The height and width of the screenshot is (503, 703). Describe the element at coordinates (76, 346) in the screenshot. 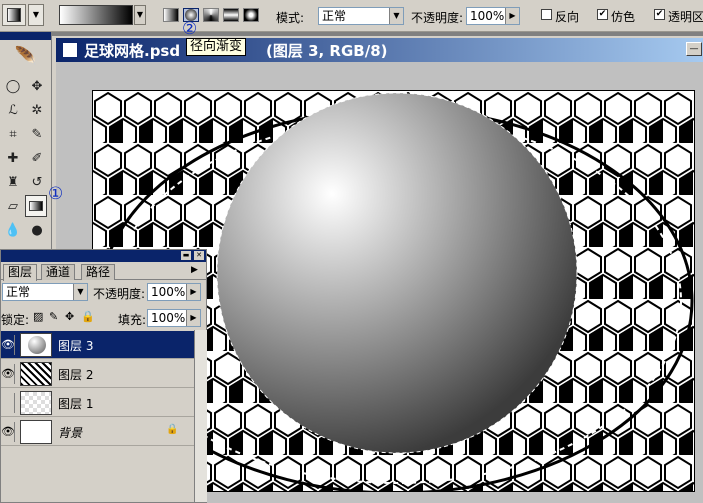

I see `layer-name: 图层 3` at that location.